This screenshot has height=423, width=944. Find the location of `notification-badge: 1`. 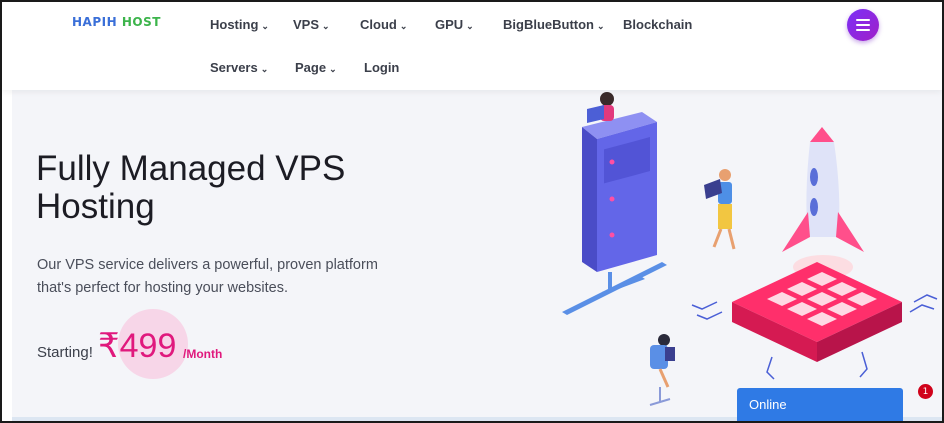

notification-badge: 1 is located at coordinates (925, 391).